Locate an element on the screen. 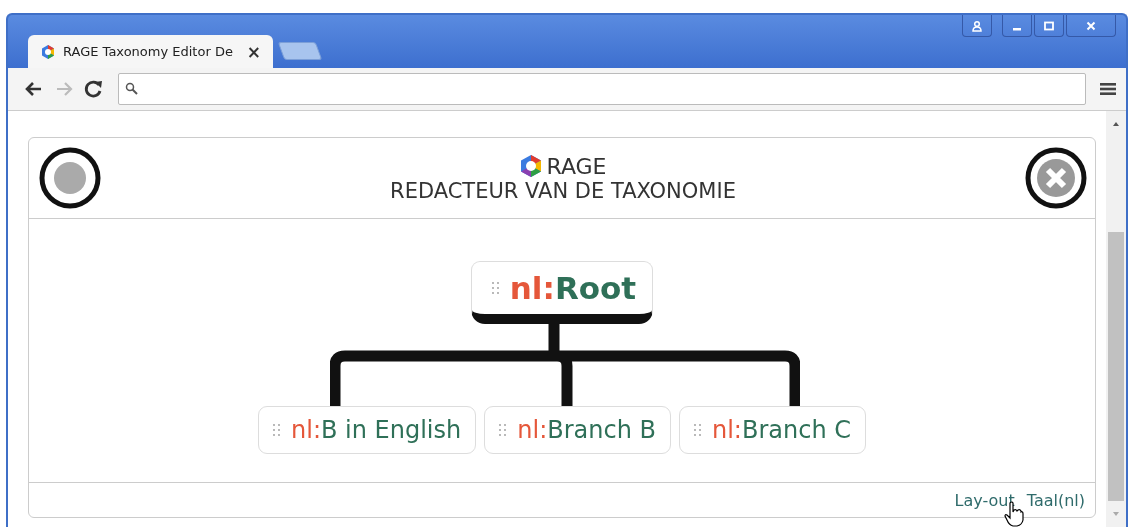  child-node: nl:Branch C is located at coordinates (772, 430).